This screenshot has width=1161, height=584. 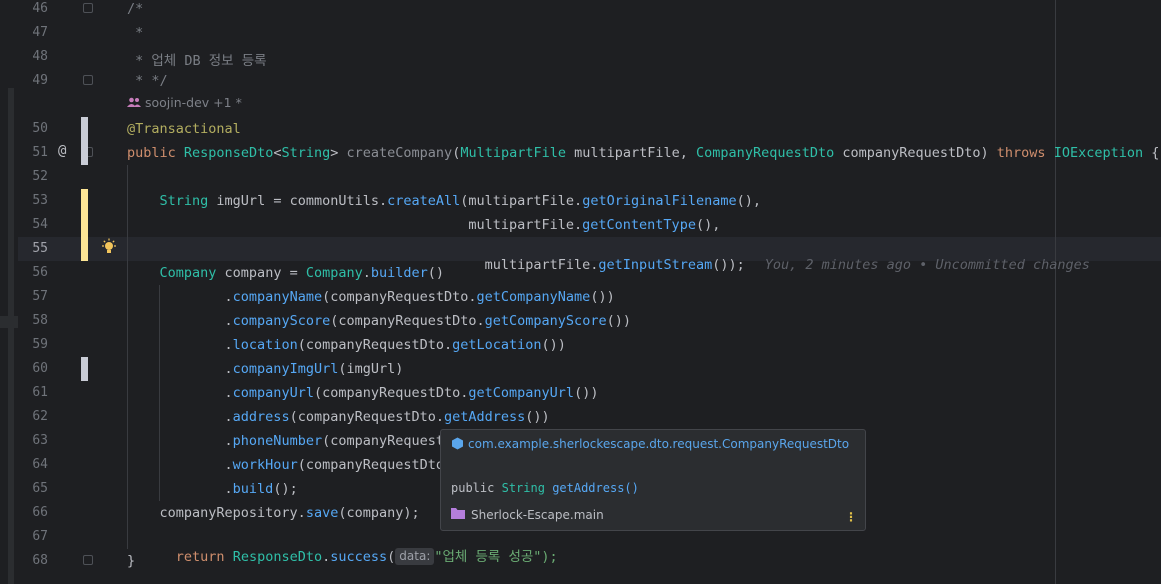 I want to click on code-line: Company company = Company.builder(), so click(x=286, y=273).